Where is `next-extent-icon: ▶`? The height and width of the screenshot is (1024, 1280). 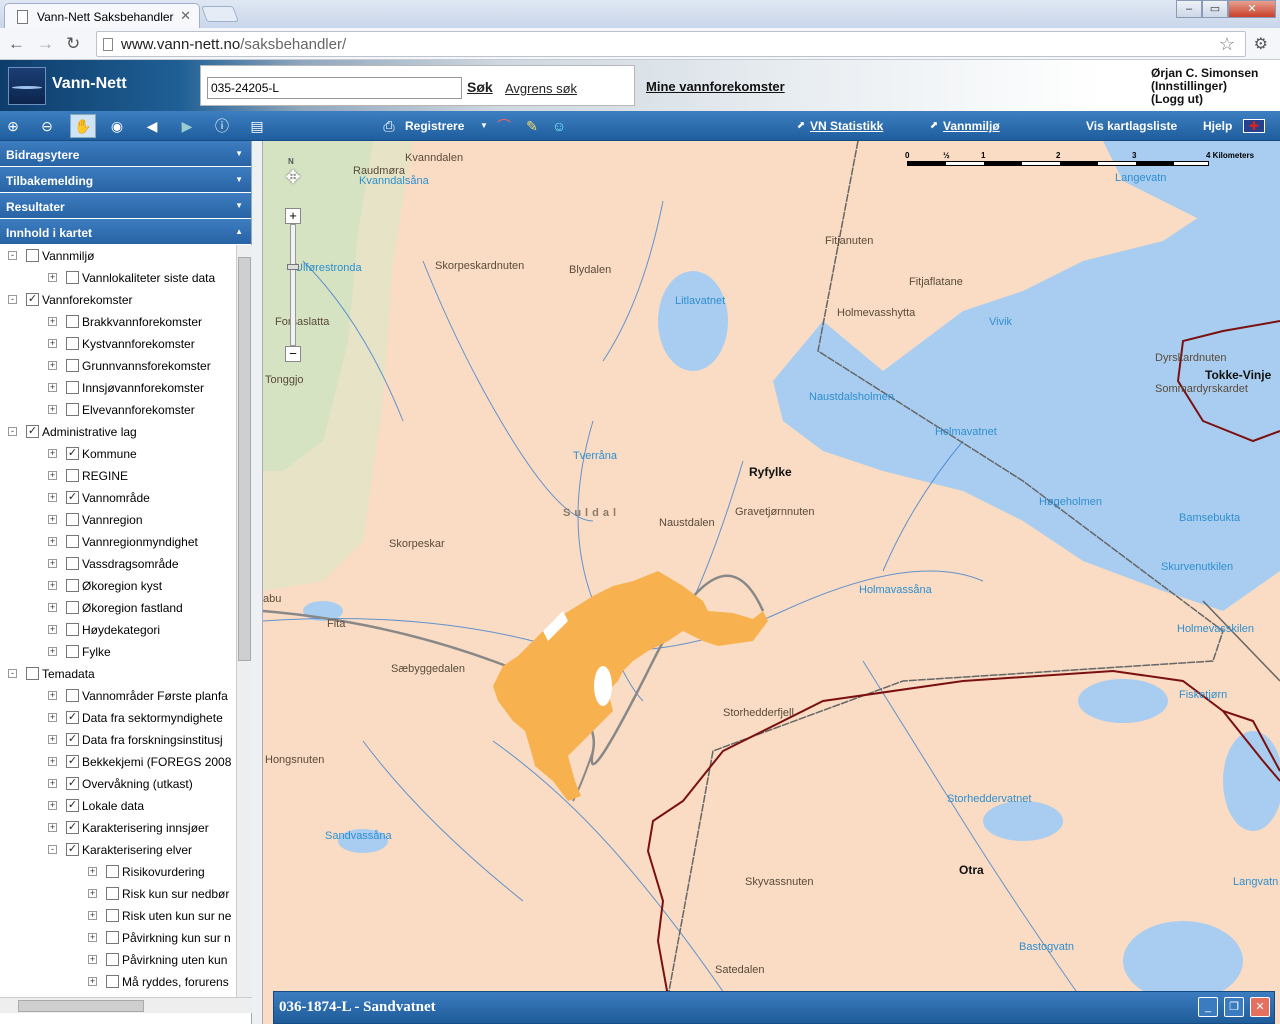 next-extent-icon: ▶ is located at coordinates (187, 126).